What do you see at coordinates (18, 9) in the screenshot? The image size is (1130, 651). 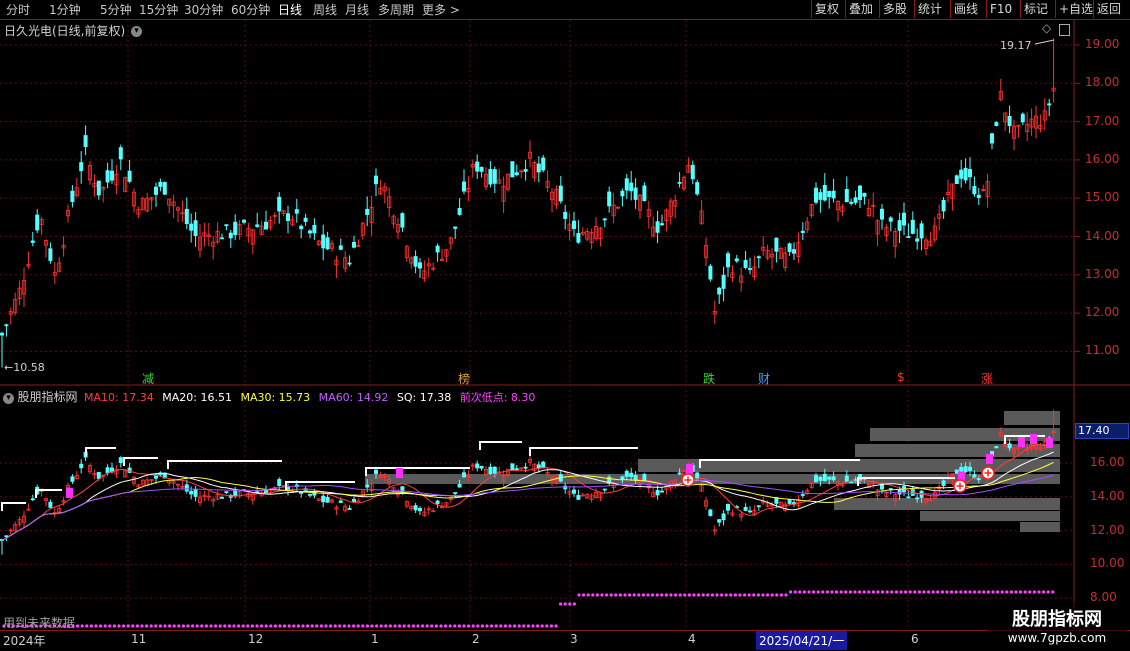 I see `period-intraday: 分时` at bounding box center [18, 9].